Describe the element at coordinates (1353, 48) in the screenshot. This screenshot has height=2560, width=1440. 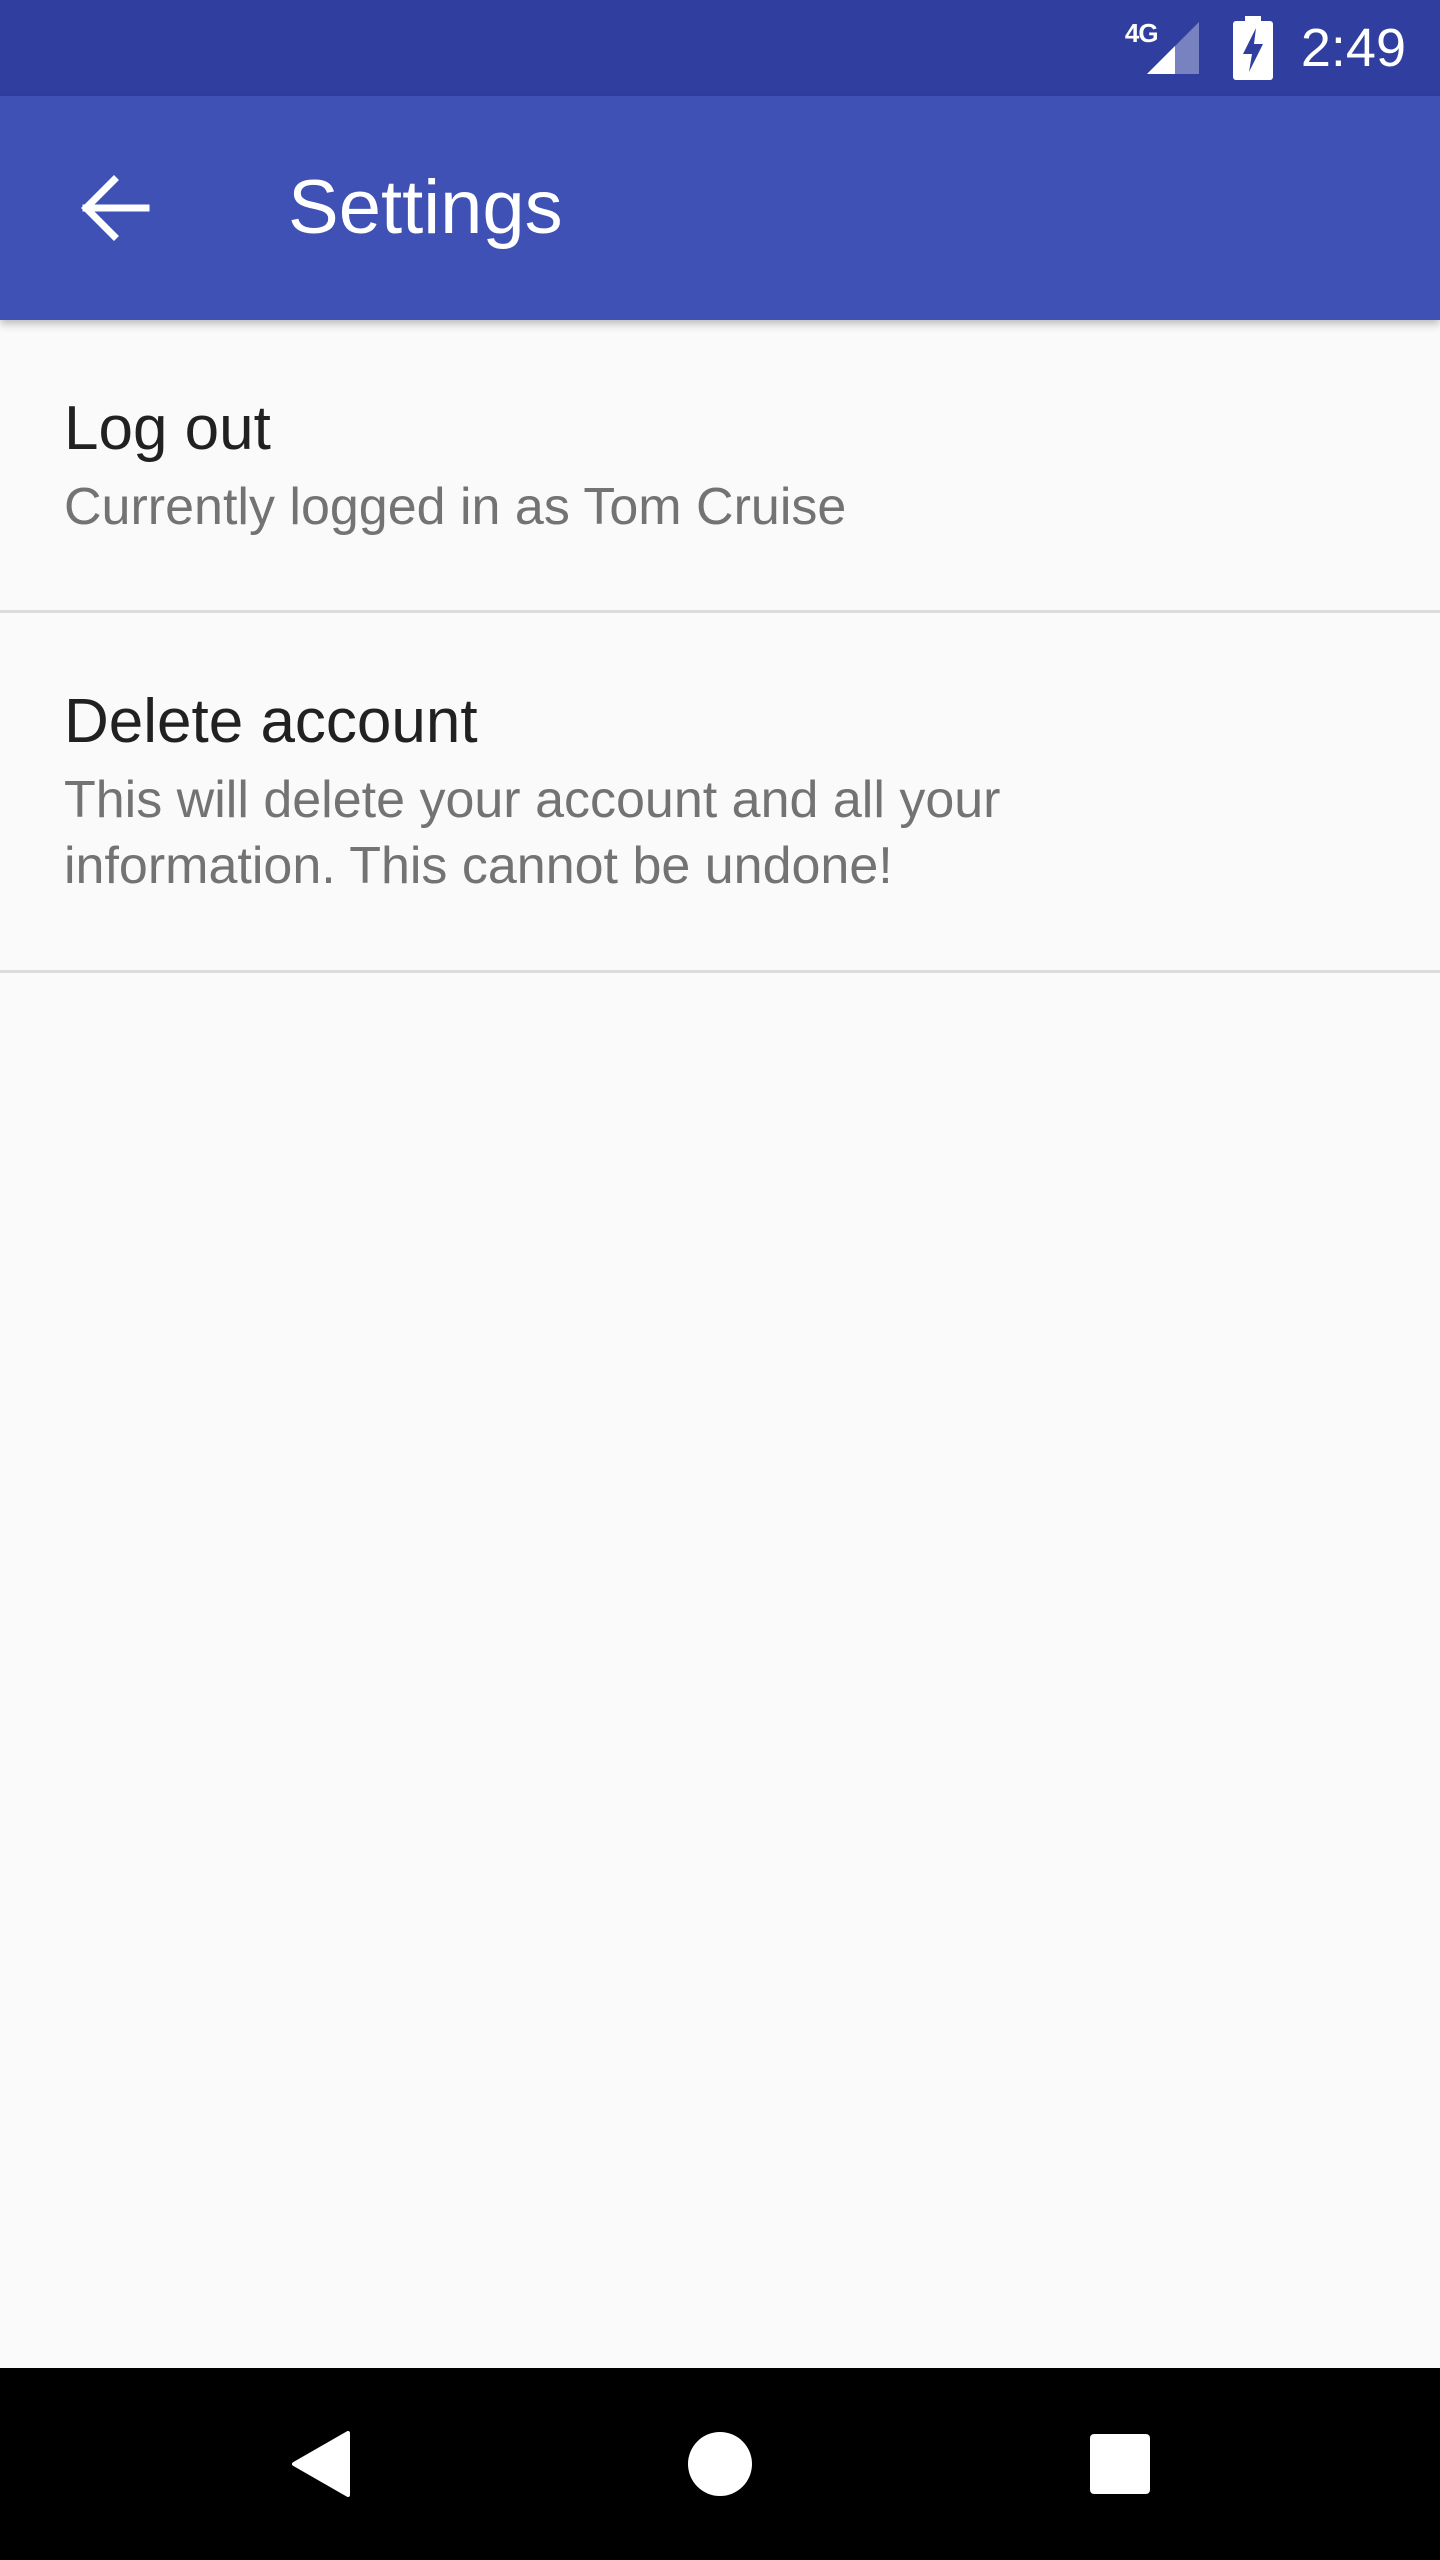
I see `status-clock: 2:49` at that location.